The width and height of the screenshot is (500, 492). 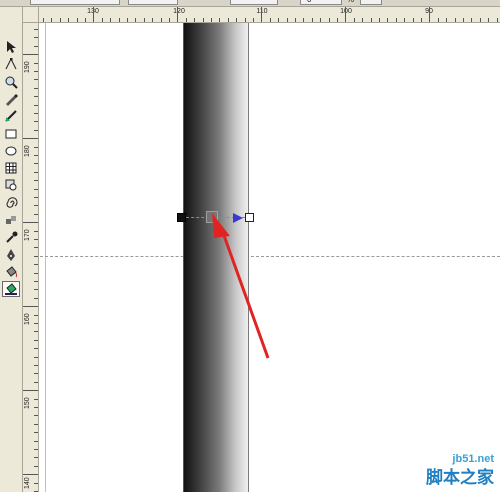 I want to click on rectangle-tool, so click(x=11, y=134).